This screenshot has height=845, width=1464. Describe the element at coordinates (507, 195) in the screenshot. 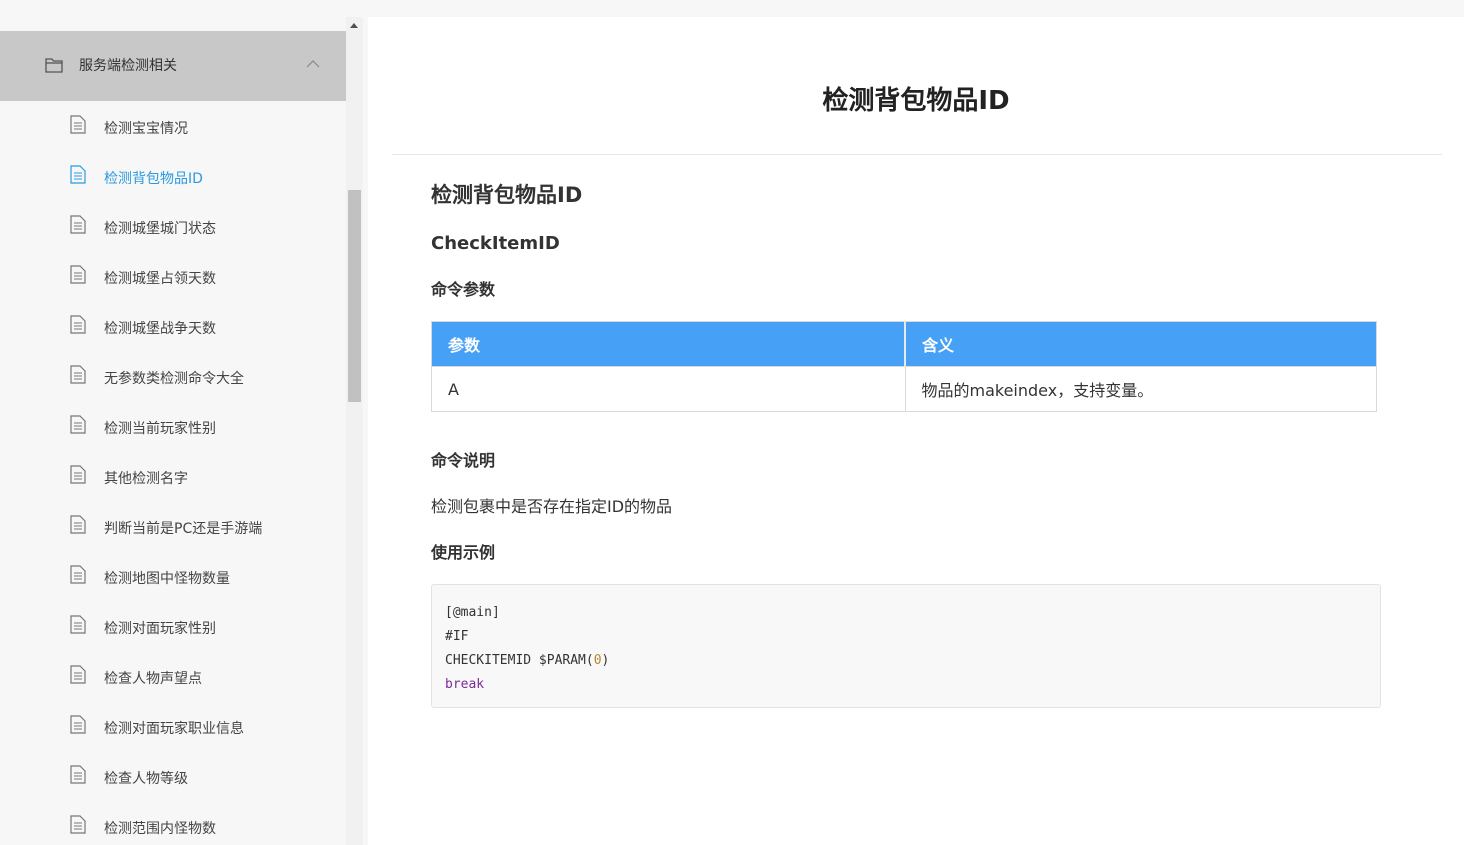

I see `doc-heading: 检测背包物品ID` at that location.